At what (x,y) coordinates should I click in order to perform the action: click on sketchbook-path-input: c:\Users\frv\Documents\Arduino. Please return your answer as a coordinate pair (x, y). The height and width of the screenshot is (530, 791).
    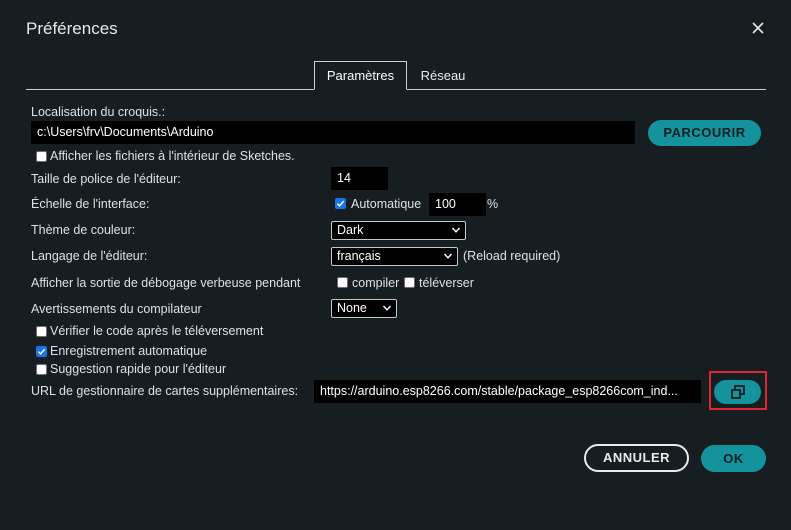
    Looking at the image, I should click on (333, 132).